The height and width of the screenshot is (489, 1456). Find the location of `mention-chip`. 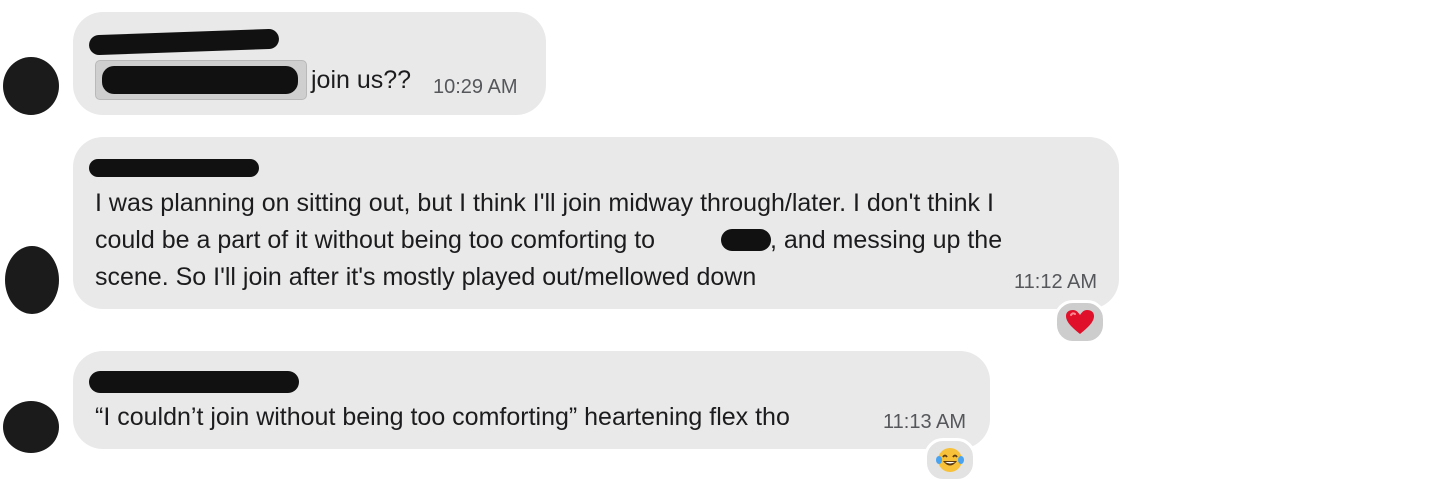

mention-chip is located at coordinates (201, 80).